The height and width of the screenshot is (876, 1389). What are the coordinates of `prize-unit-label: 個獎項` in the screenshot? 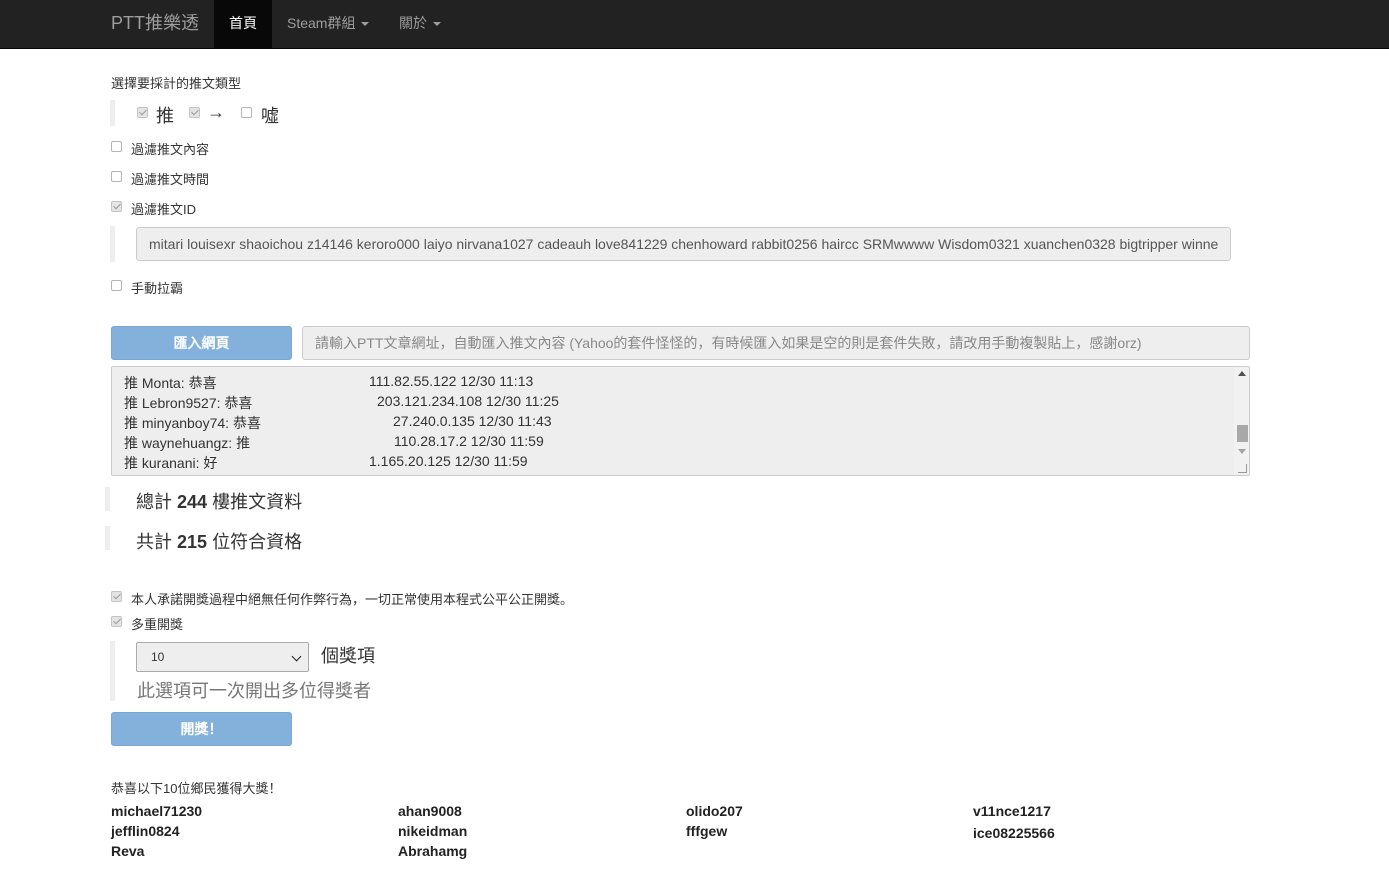 It's located at (348, 656).